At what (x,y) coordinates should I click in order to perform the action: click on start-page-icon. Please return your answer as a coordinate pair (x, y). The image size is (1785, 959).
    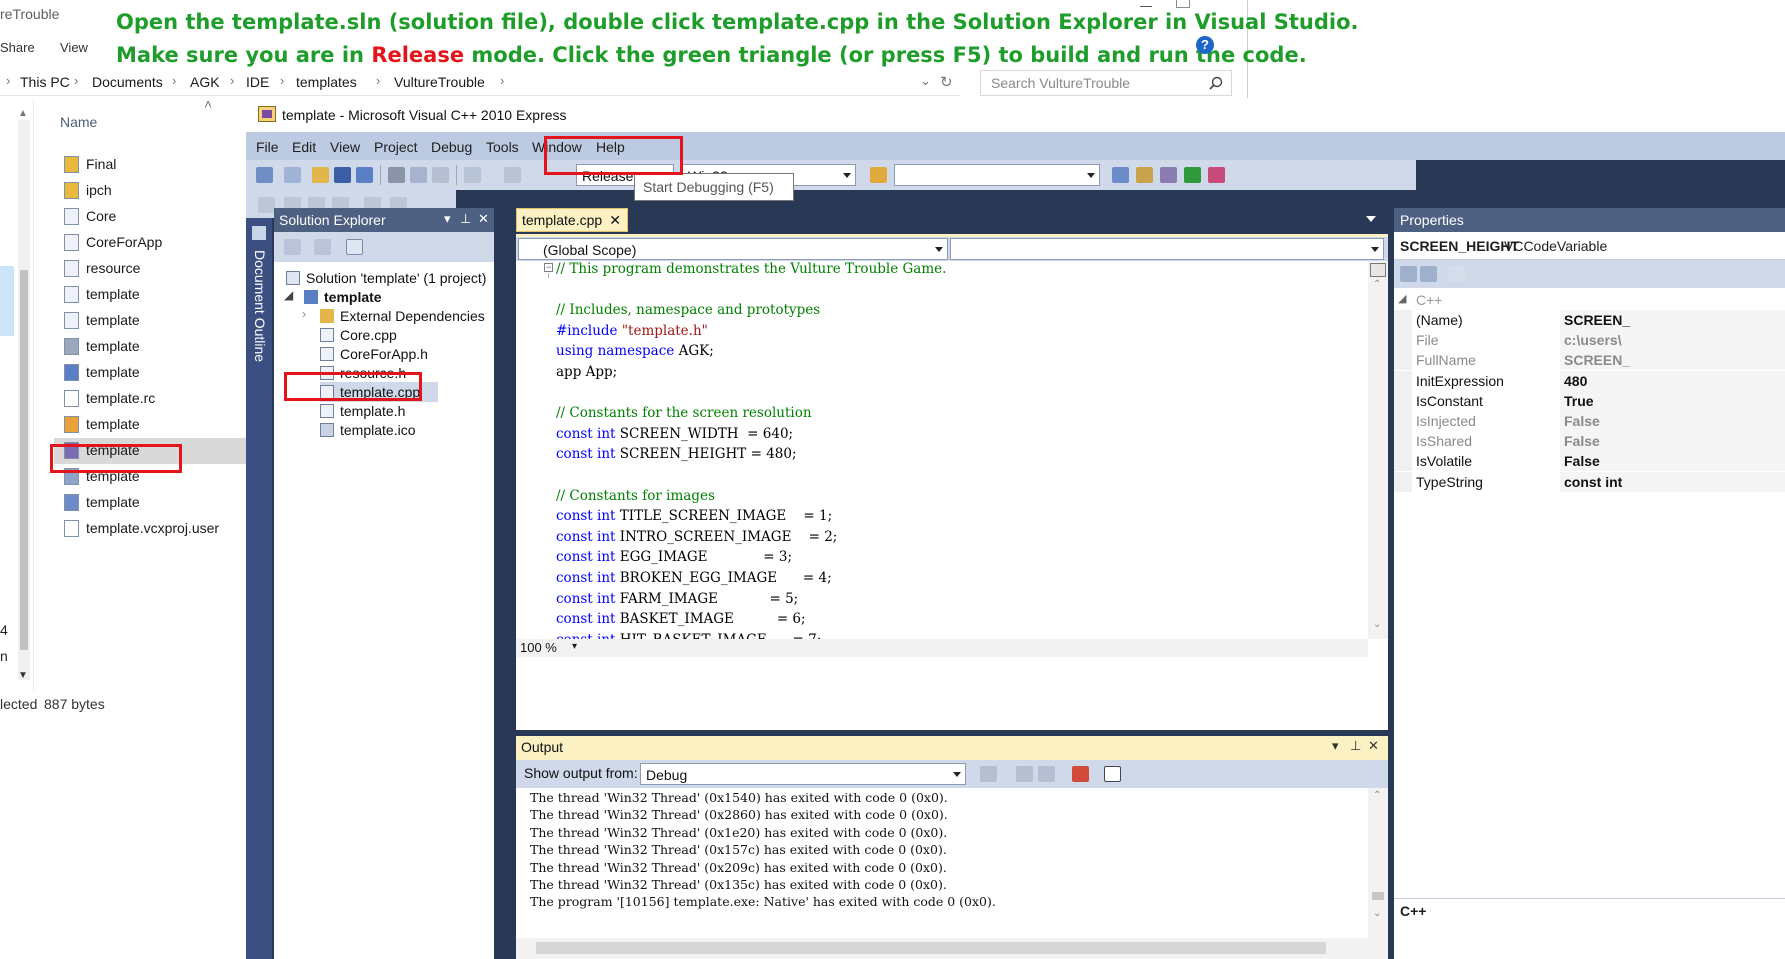
    Looking at the image, I should click on (1192, 175).